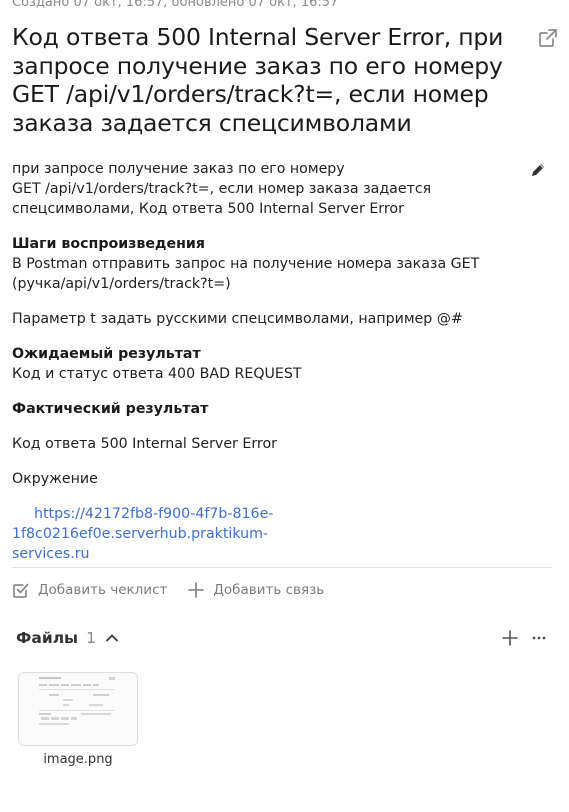  I want to click on environment-label: Окружение, so click(55, 479).